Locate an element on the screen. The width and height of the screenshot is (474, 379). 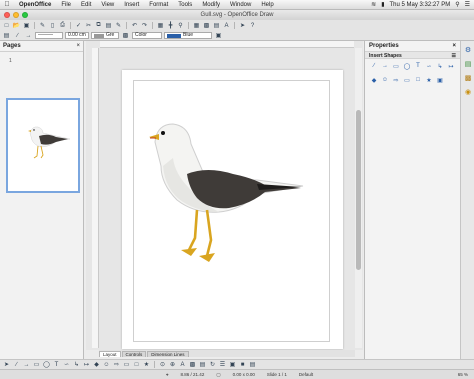
area-style-select: Color is located at coordinates (147, 35).